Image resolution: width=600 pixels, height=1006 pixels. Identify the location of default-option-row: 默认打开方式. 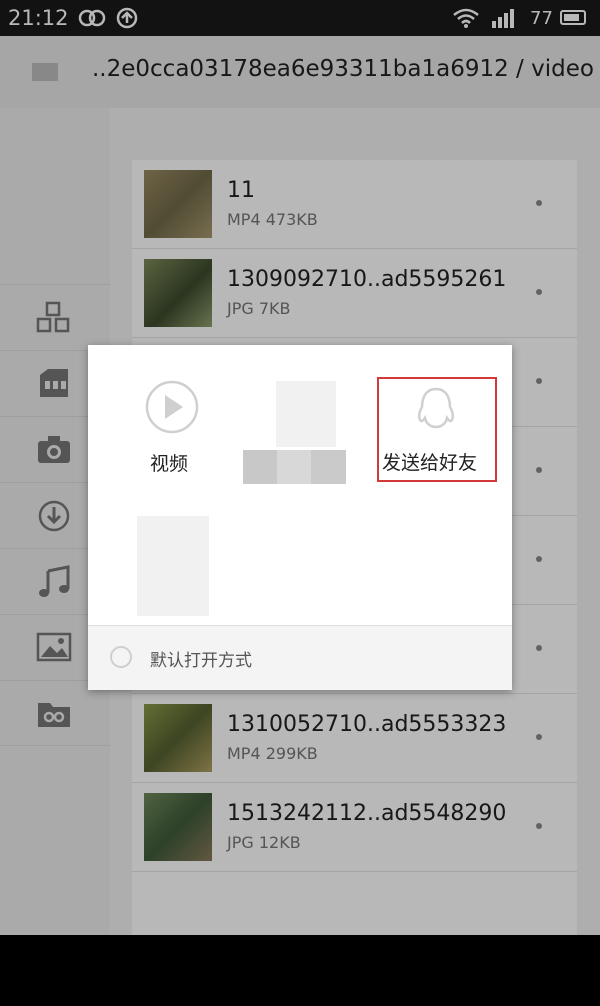
(300, 657).